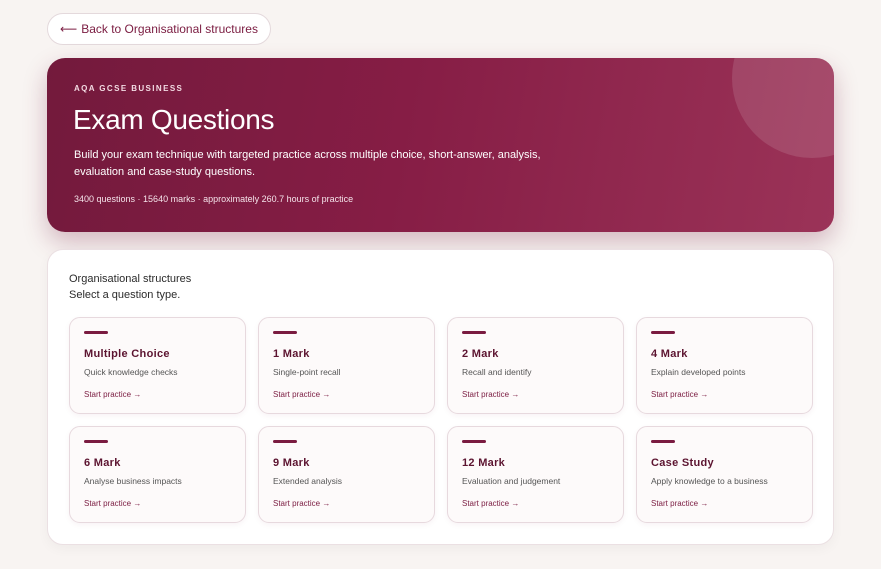  I want to click on card-subtitle: Quick knowledge checks, so click(131, 372).